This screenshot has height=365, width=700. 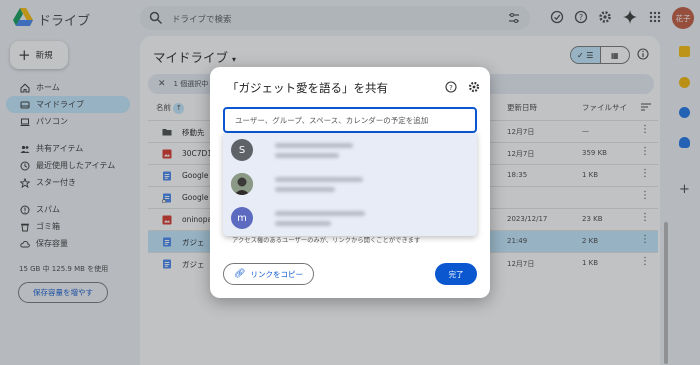 I want to click on link-icon: 🔗︎, so click(x=240, y=274).